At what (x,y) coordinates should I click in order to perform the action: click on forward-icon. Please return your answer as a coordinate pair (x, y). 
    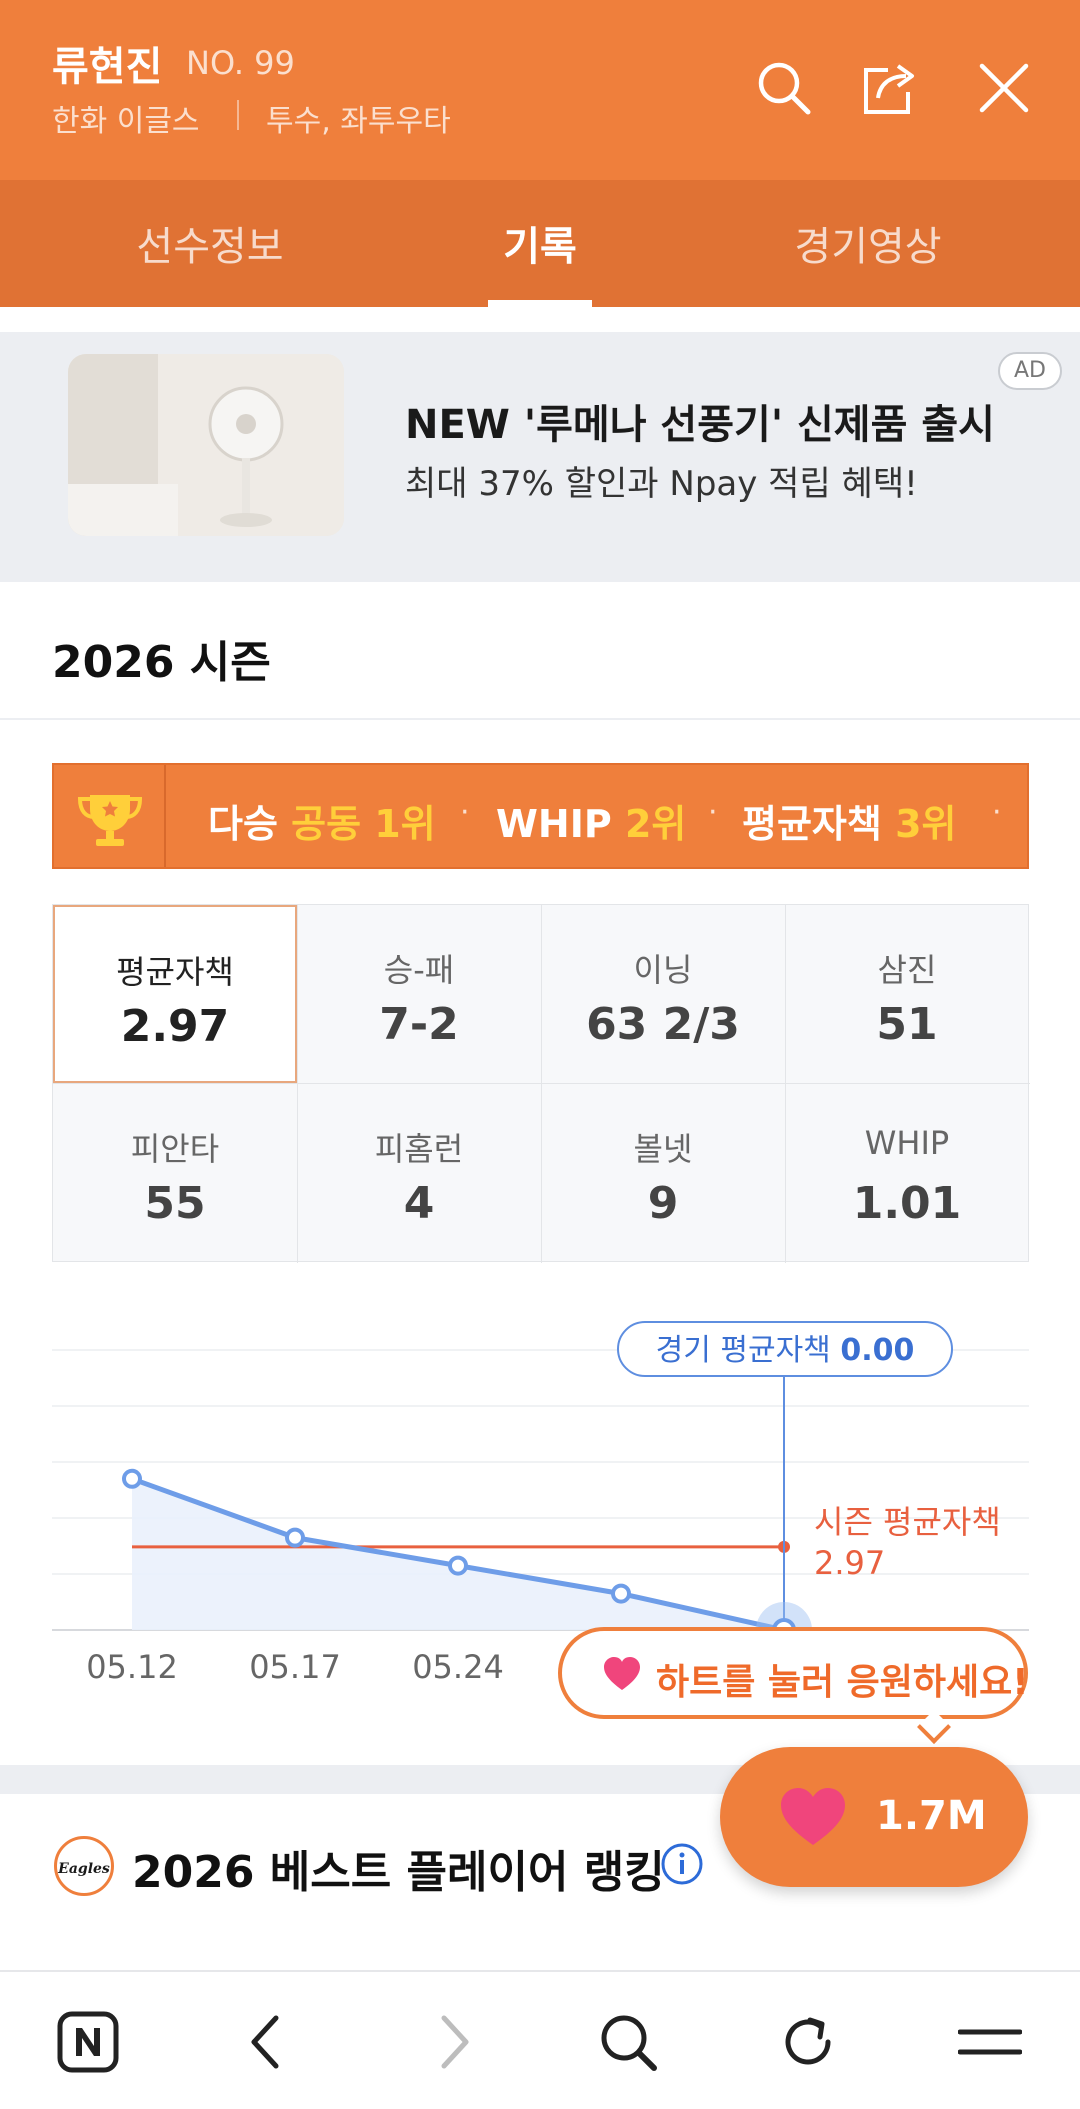
    Looking at the image, I should click on (452, 2042).